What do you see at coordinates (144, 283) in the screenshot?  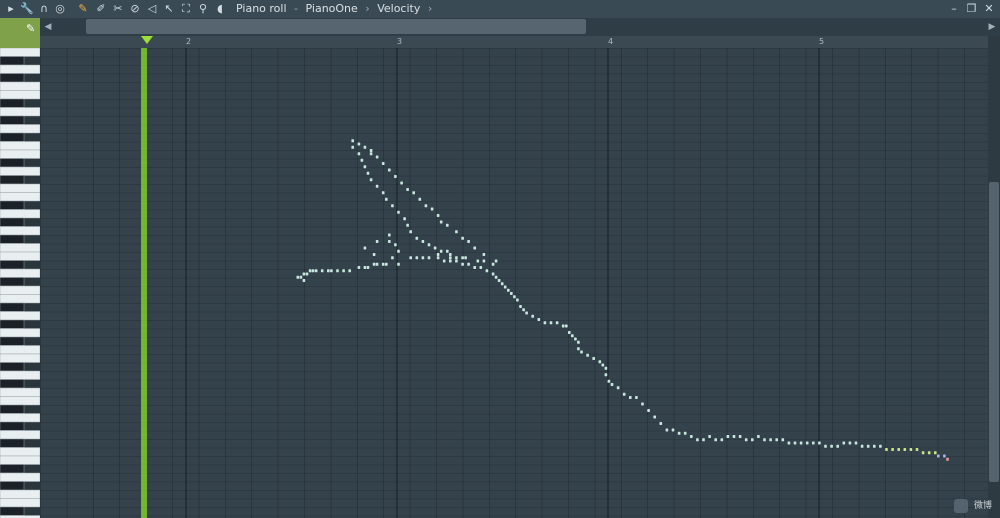 I see `playhead` at bounding box center [144, 283].